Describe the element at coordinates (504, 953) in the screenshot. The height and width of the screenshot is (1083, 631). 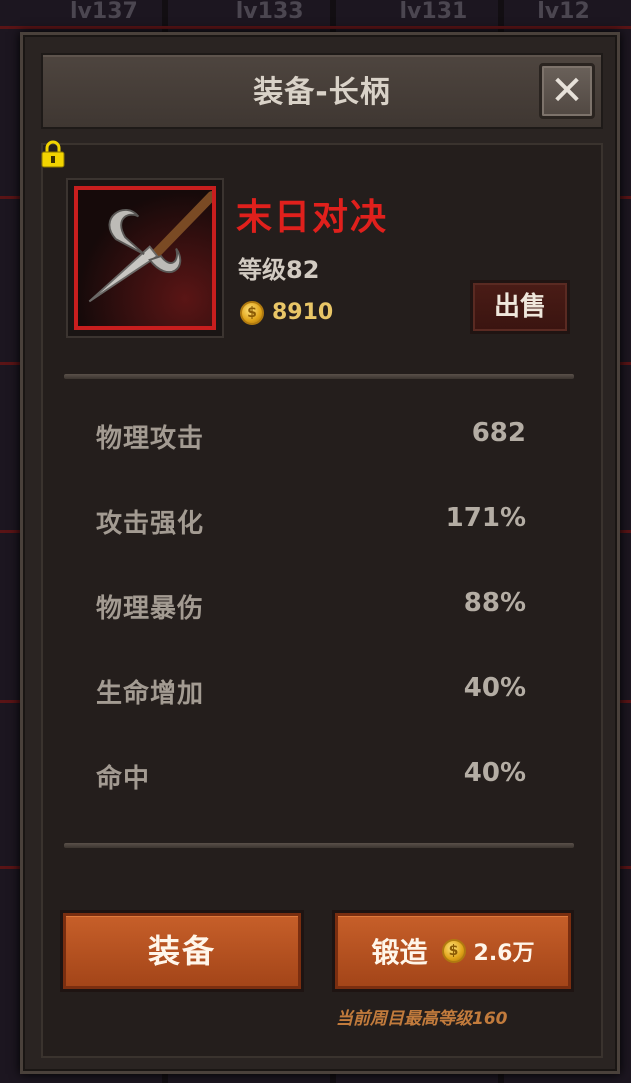
I see `forge-cost-value: 2.6万` at that location.